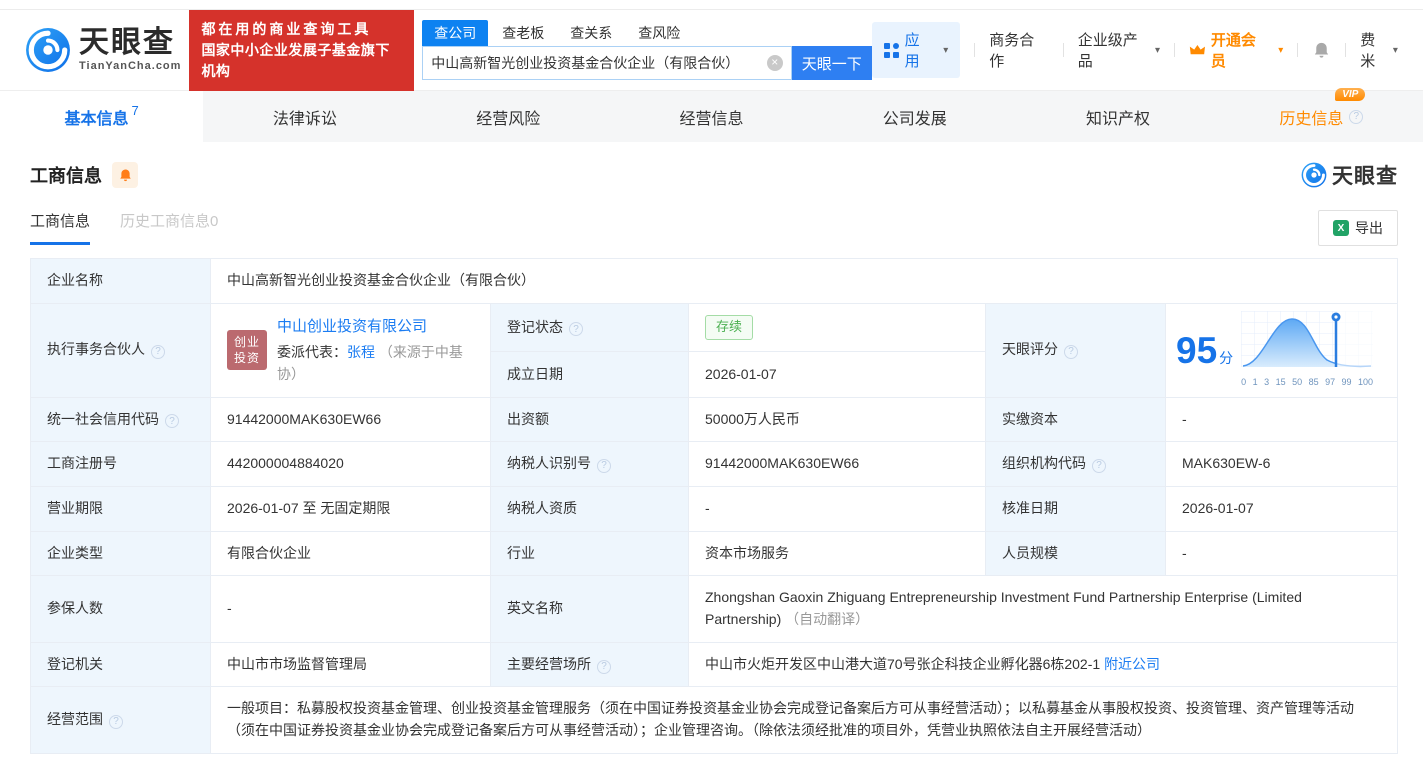  I want to click on notification-bell-icon, so click(1321, 50).